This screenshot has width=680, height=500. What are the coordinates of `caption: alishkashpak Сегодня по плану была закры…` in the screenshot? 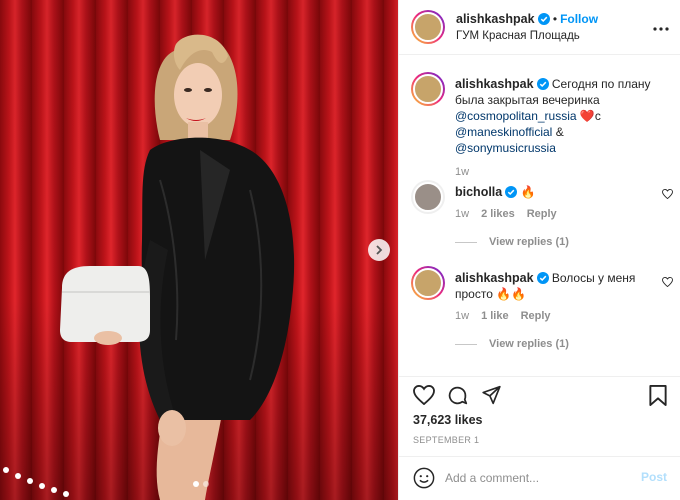 It's located at (542, 125).